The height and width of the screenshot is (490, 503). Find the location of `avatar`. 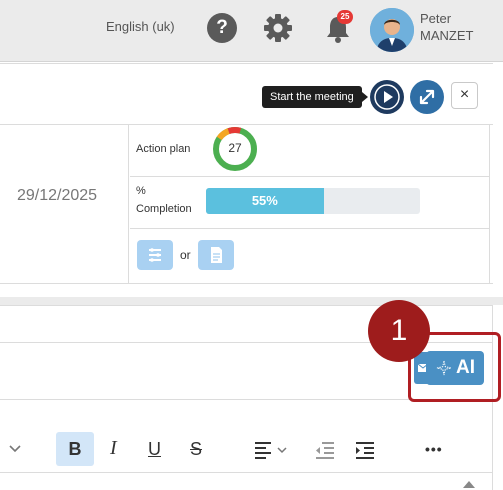

avatar is located at coordinates (392, 30).